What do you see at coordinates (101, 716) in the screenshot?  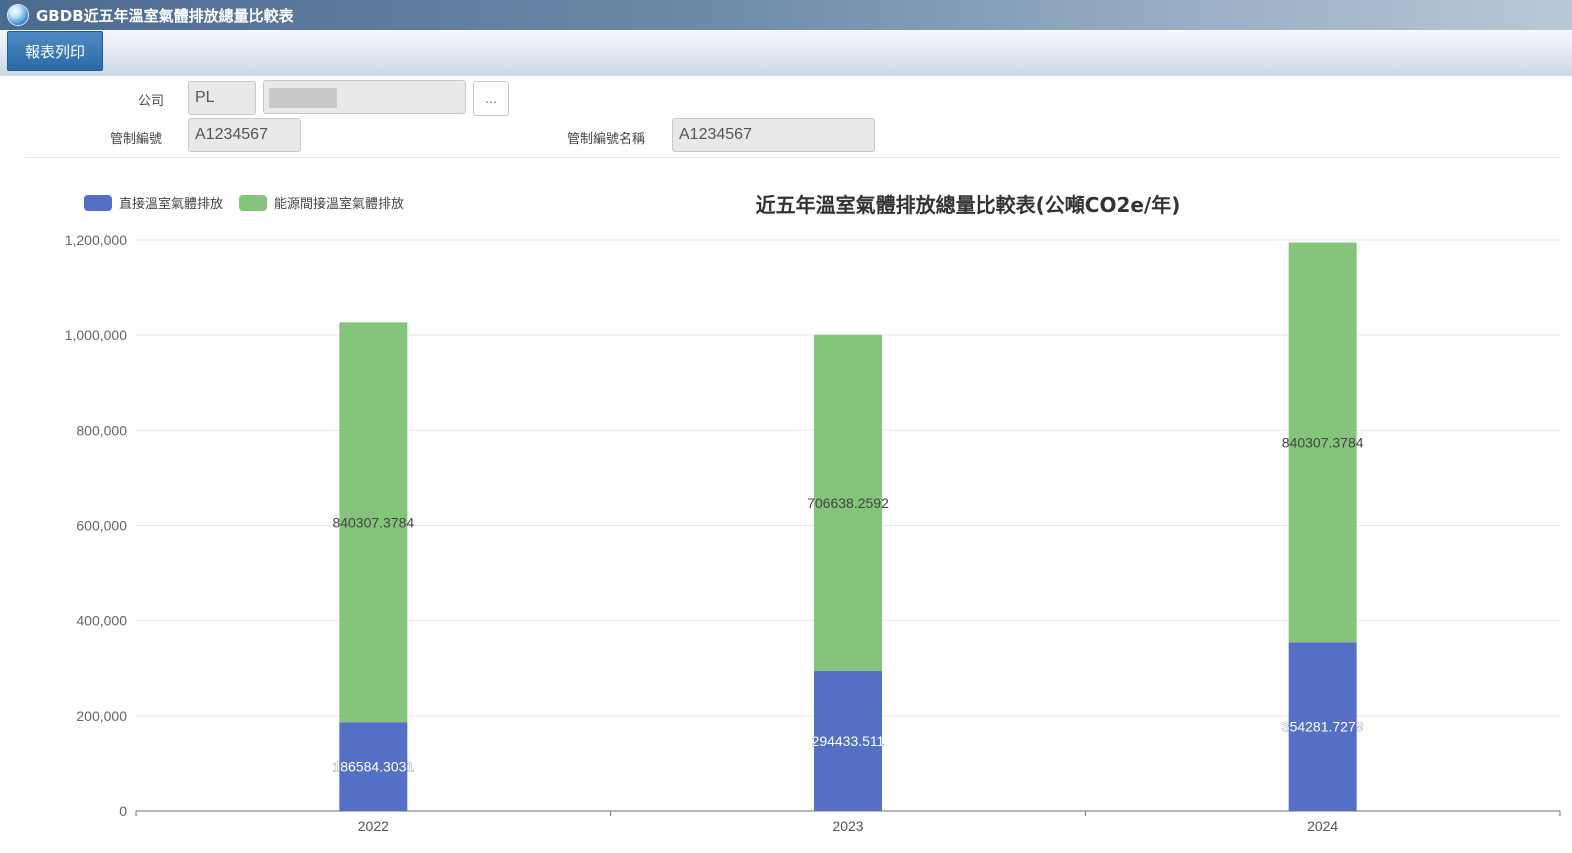 I see `y-tick-label: 200,000` at bounding box center [101, 716].